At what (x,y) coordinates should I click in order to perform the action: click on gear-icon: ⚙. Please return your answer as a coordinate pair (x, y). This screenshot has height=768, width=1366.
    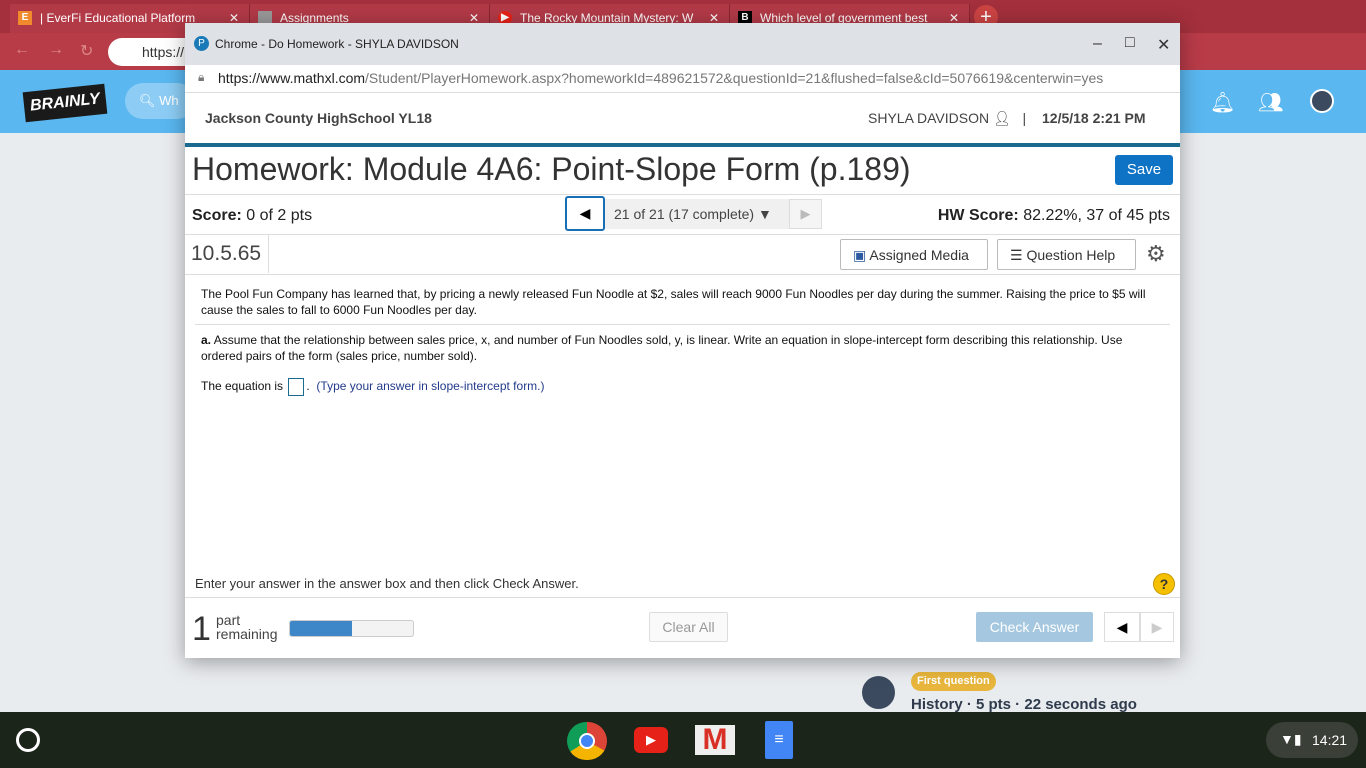
    Looking at the image, I should click on (1156, 254).